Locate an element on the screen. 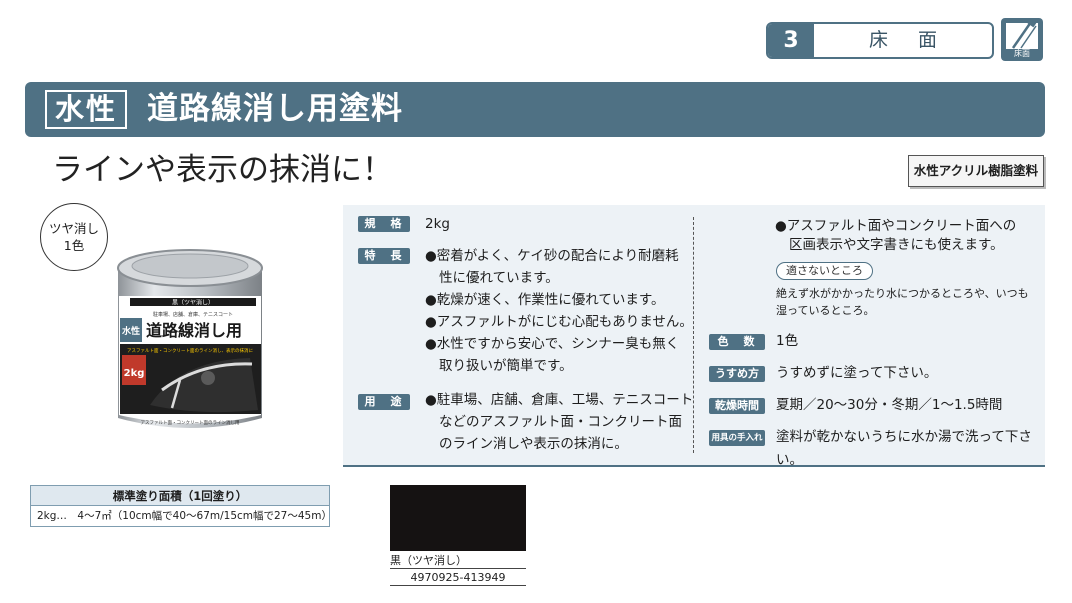 The width and height of the screenshot is (1072, 603). unsuitable-line-1: 絶えず水がかかったり水につかるところや、いつも is located at coordinates (902, 293).